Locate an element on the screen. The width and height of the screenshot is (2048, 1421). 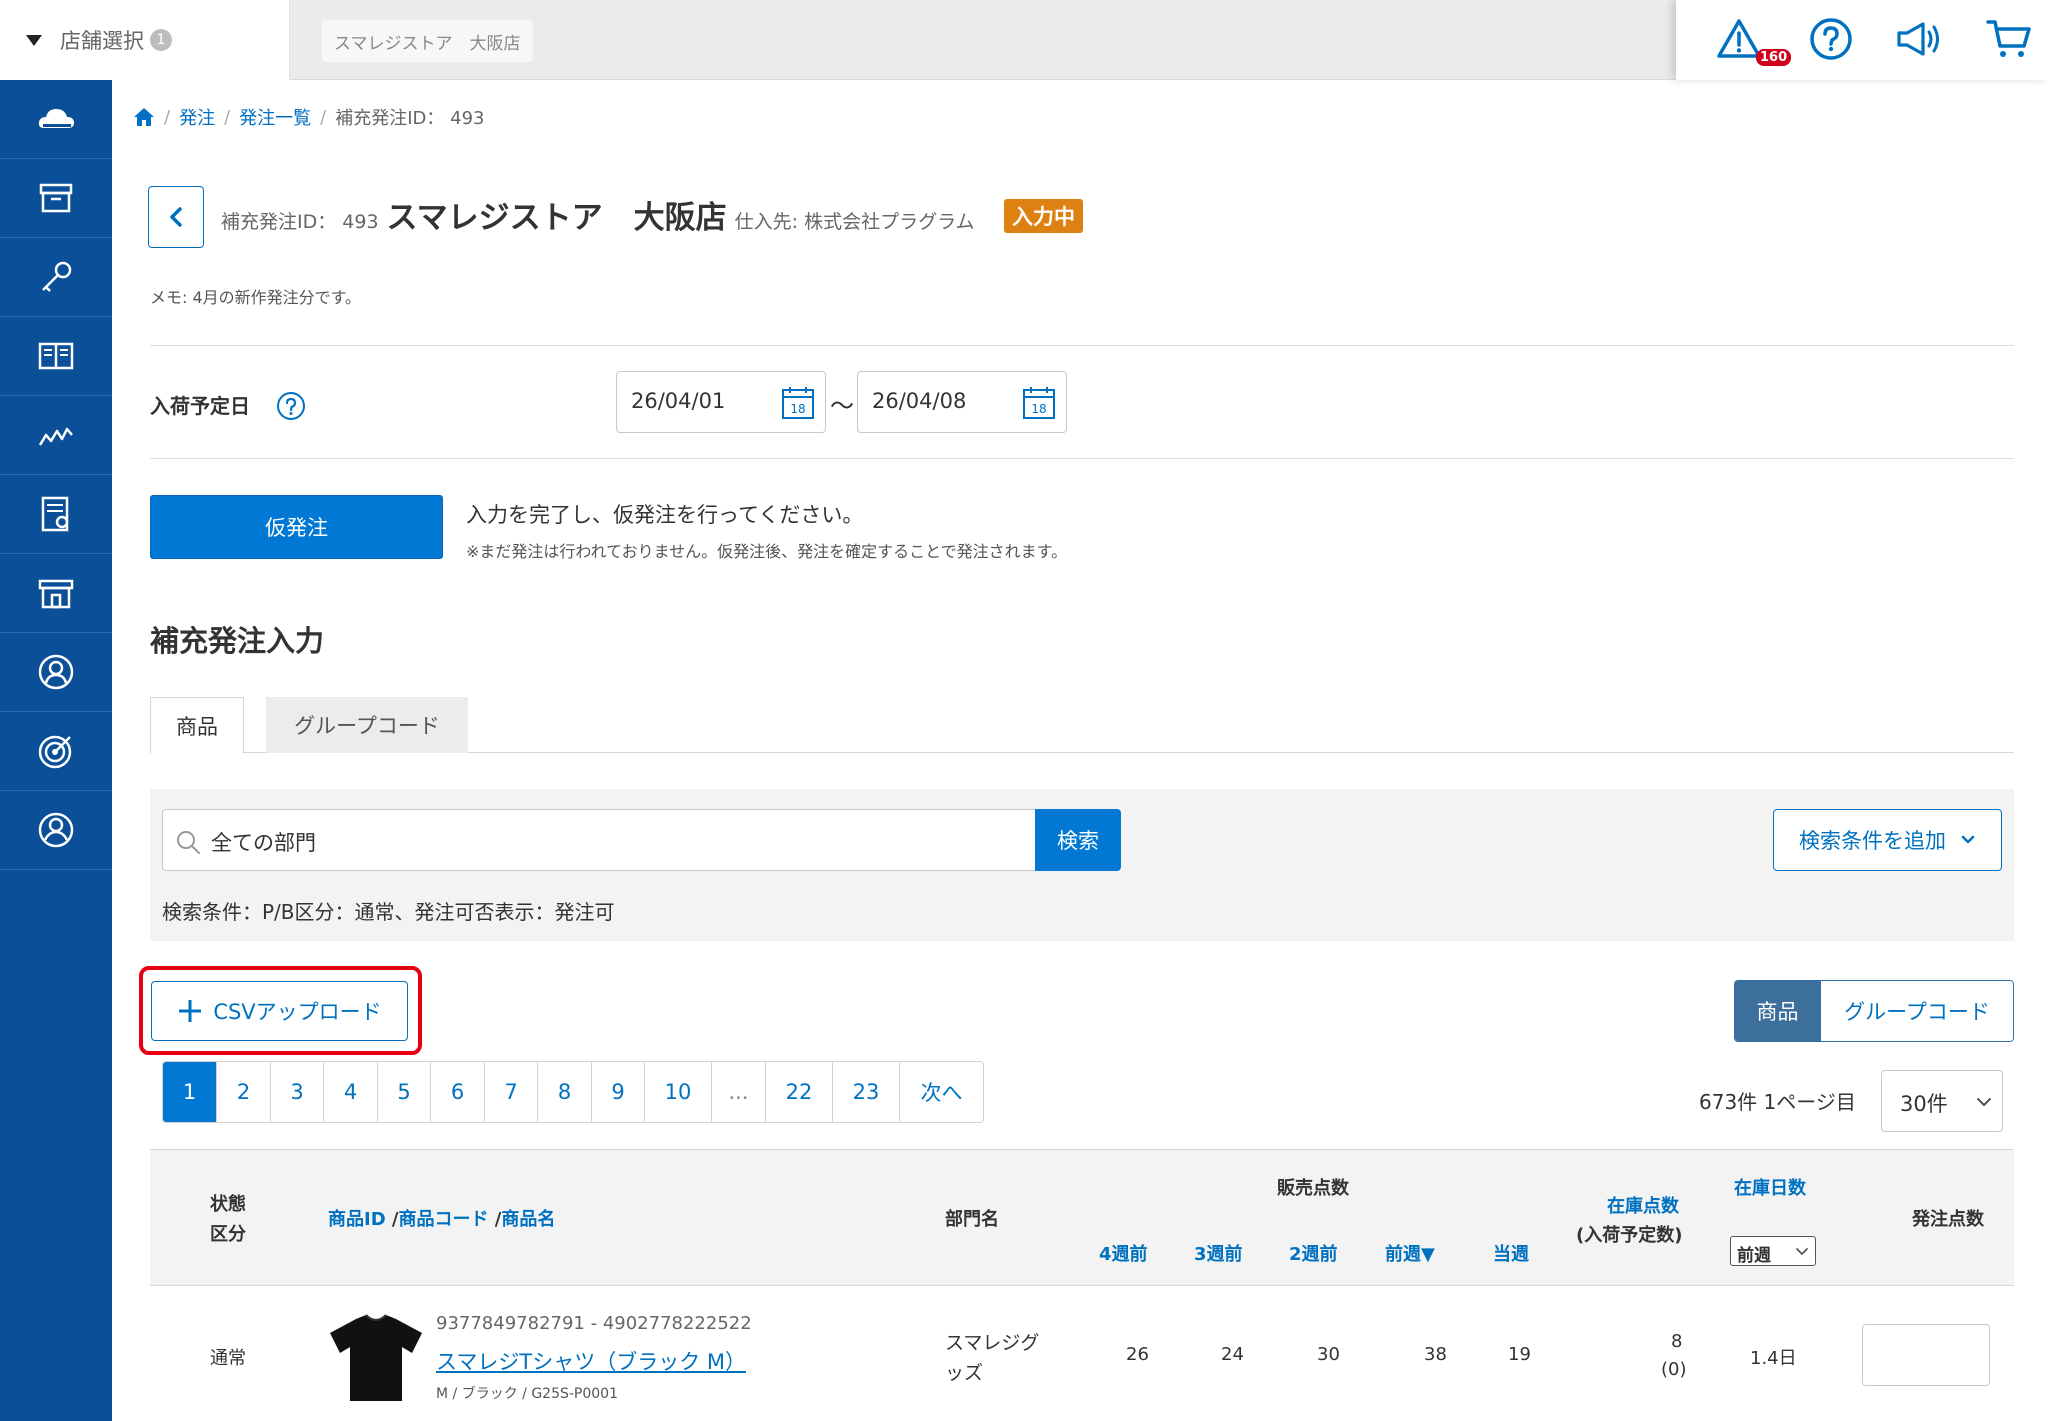
page-6: 6 is located at coordinates (458, 1092).